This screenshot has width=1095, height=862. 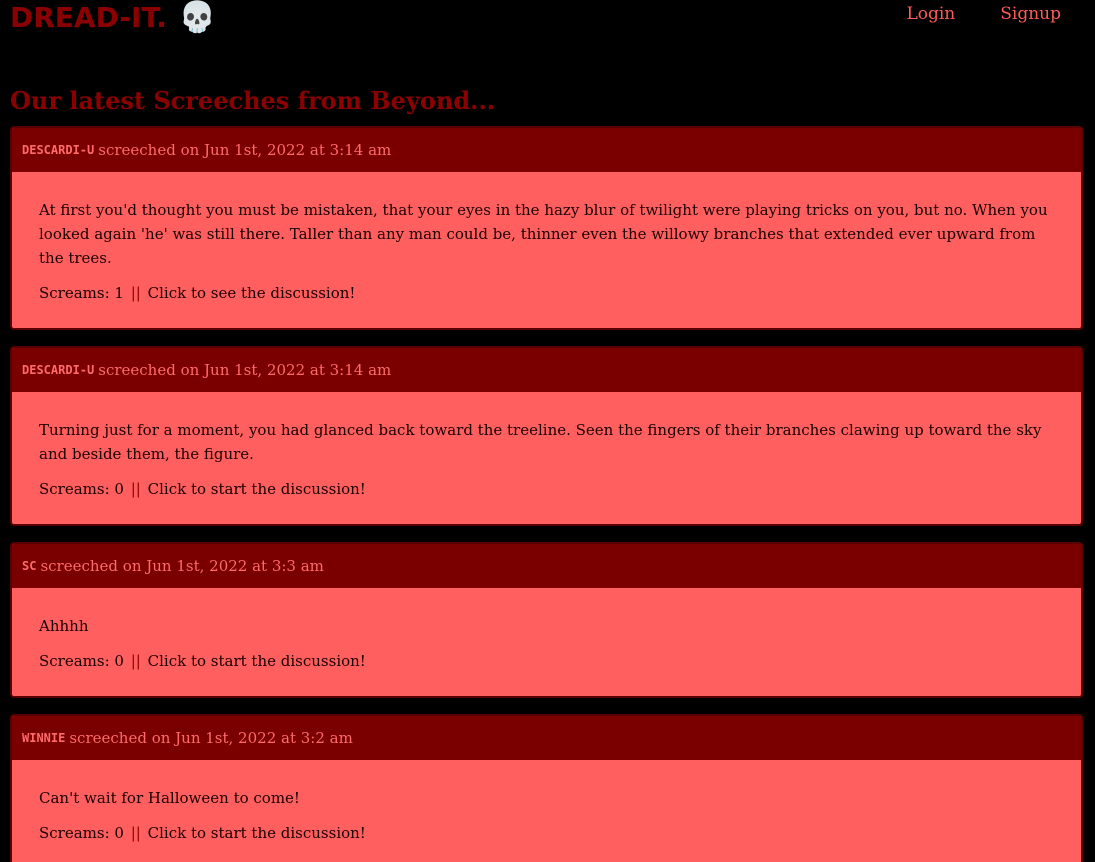 I want to click on post-text: Ahhhh, so click(x=64, y=626).